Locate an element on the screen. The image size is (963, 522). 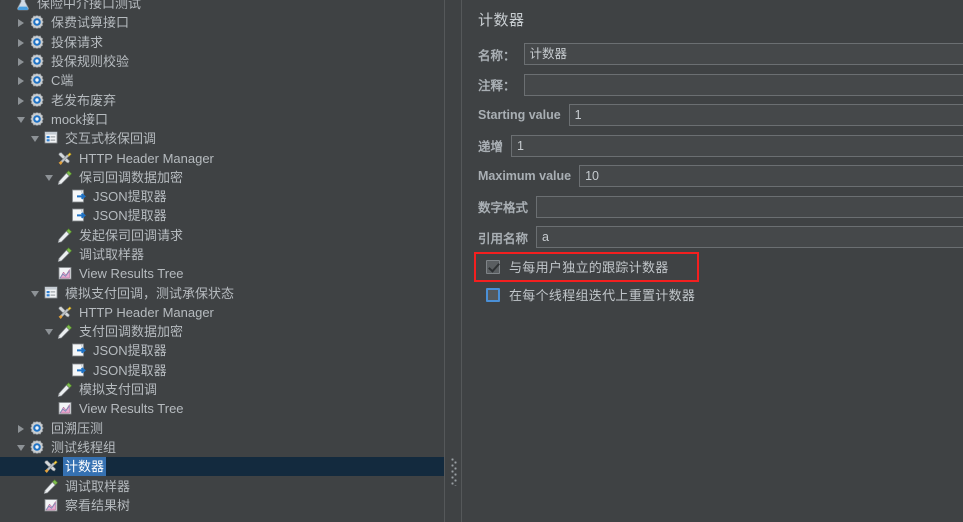
tree-node-label: 发起保司回调请求 is located at coordinates (131, 235).